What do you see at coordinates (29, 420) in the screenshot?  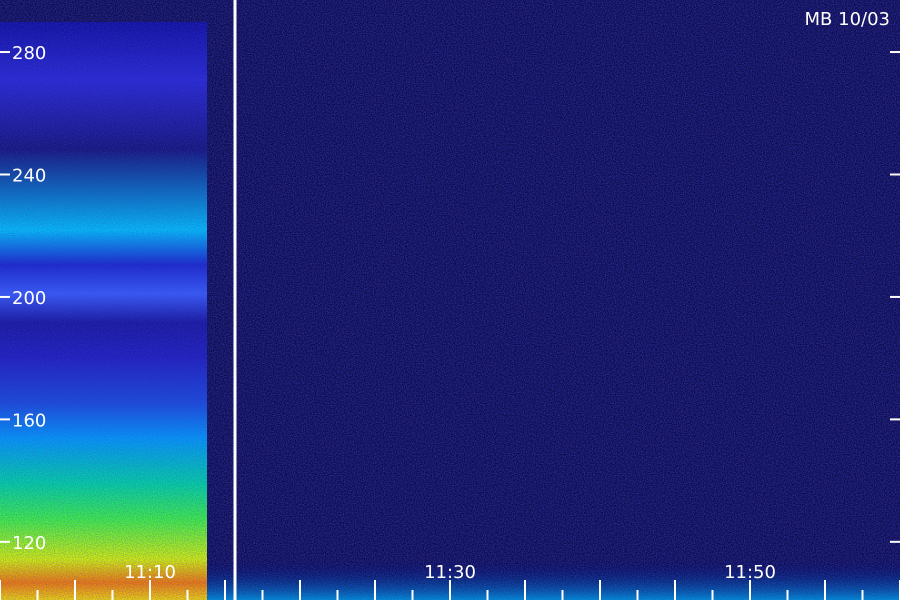 I see `y-tick-label: 160` at bounding box center [29, 420].